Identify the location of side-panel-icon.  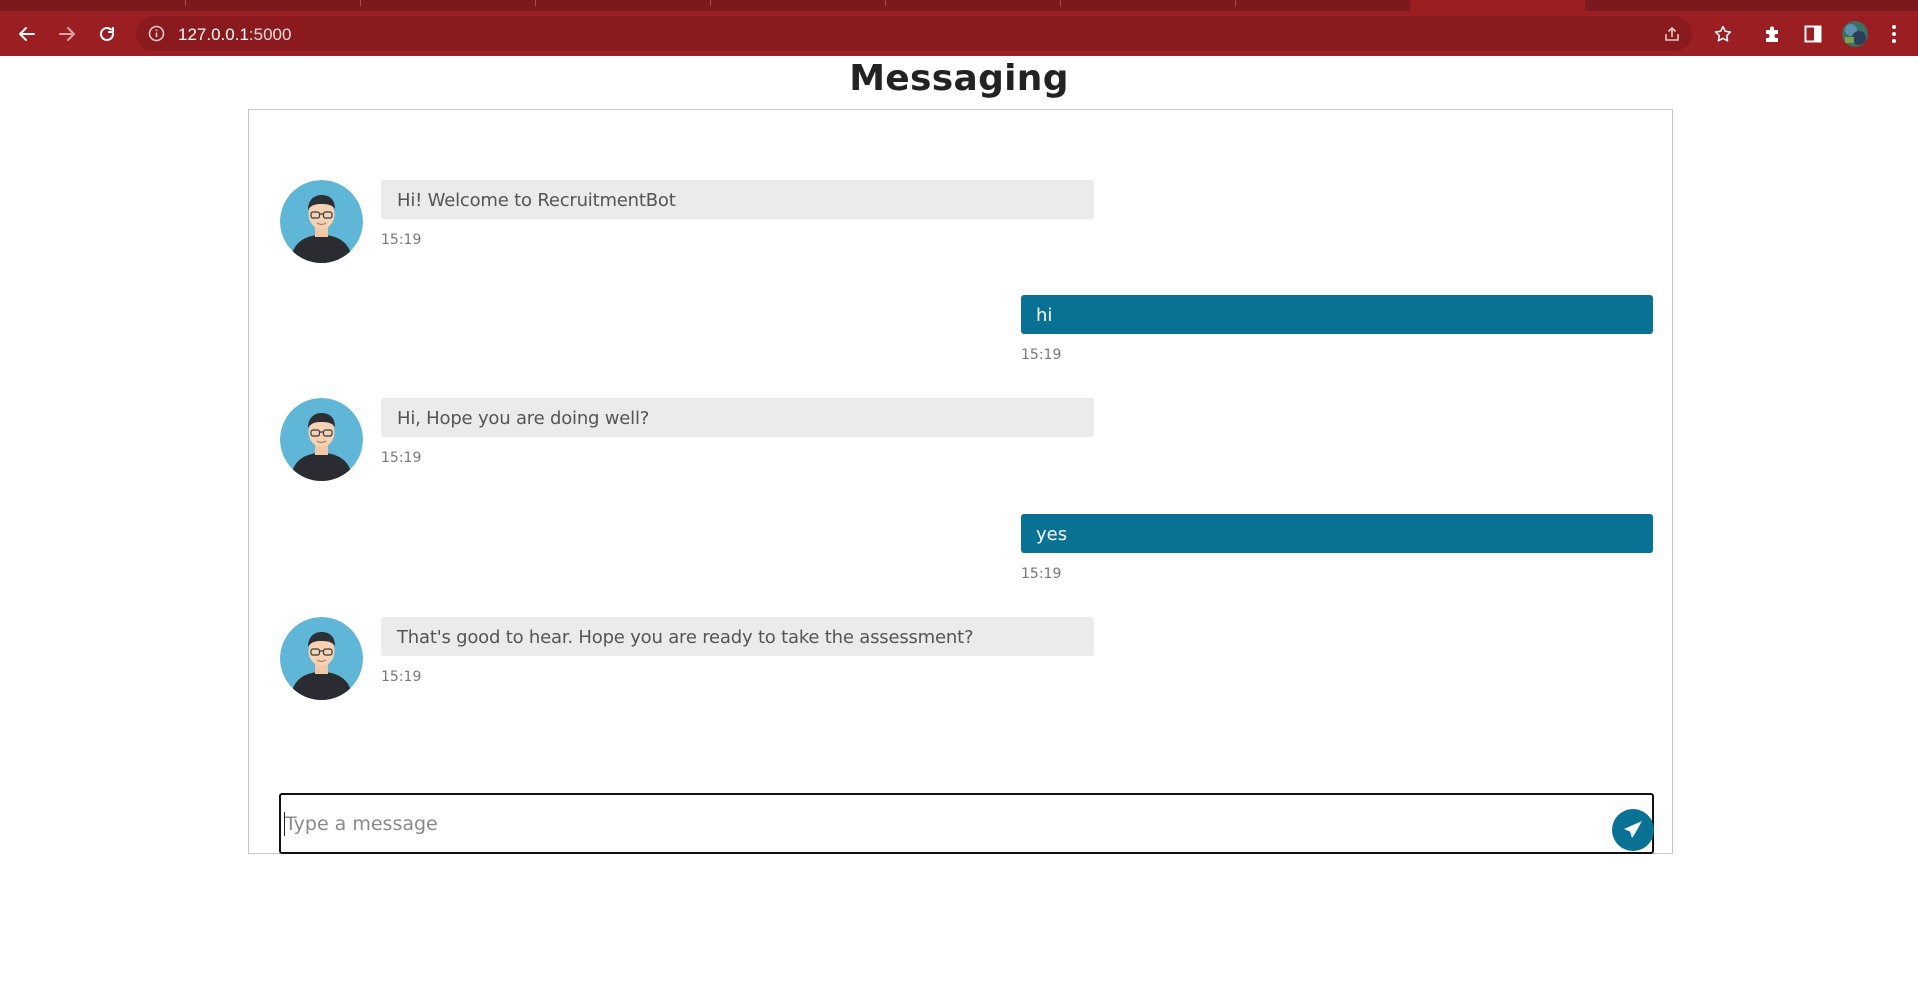
(1813, 34).